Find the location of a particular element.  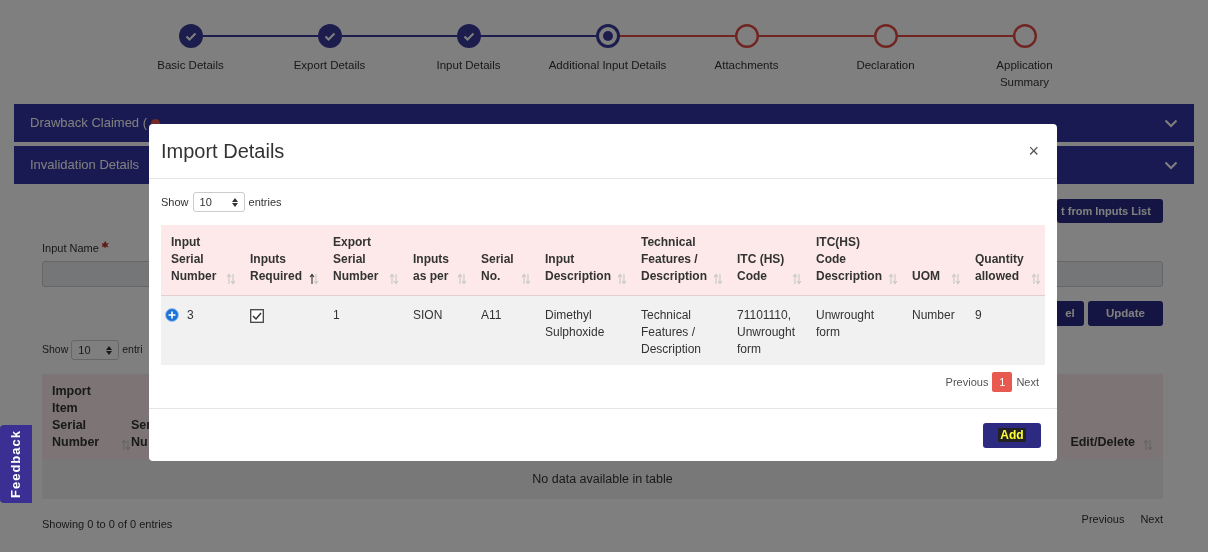

table-cell: 1 is located at coordinates (363, 330).